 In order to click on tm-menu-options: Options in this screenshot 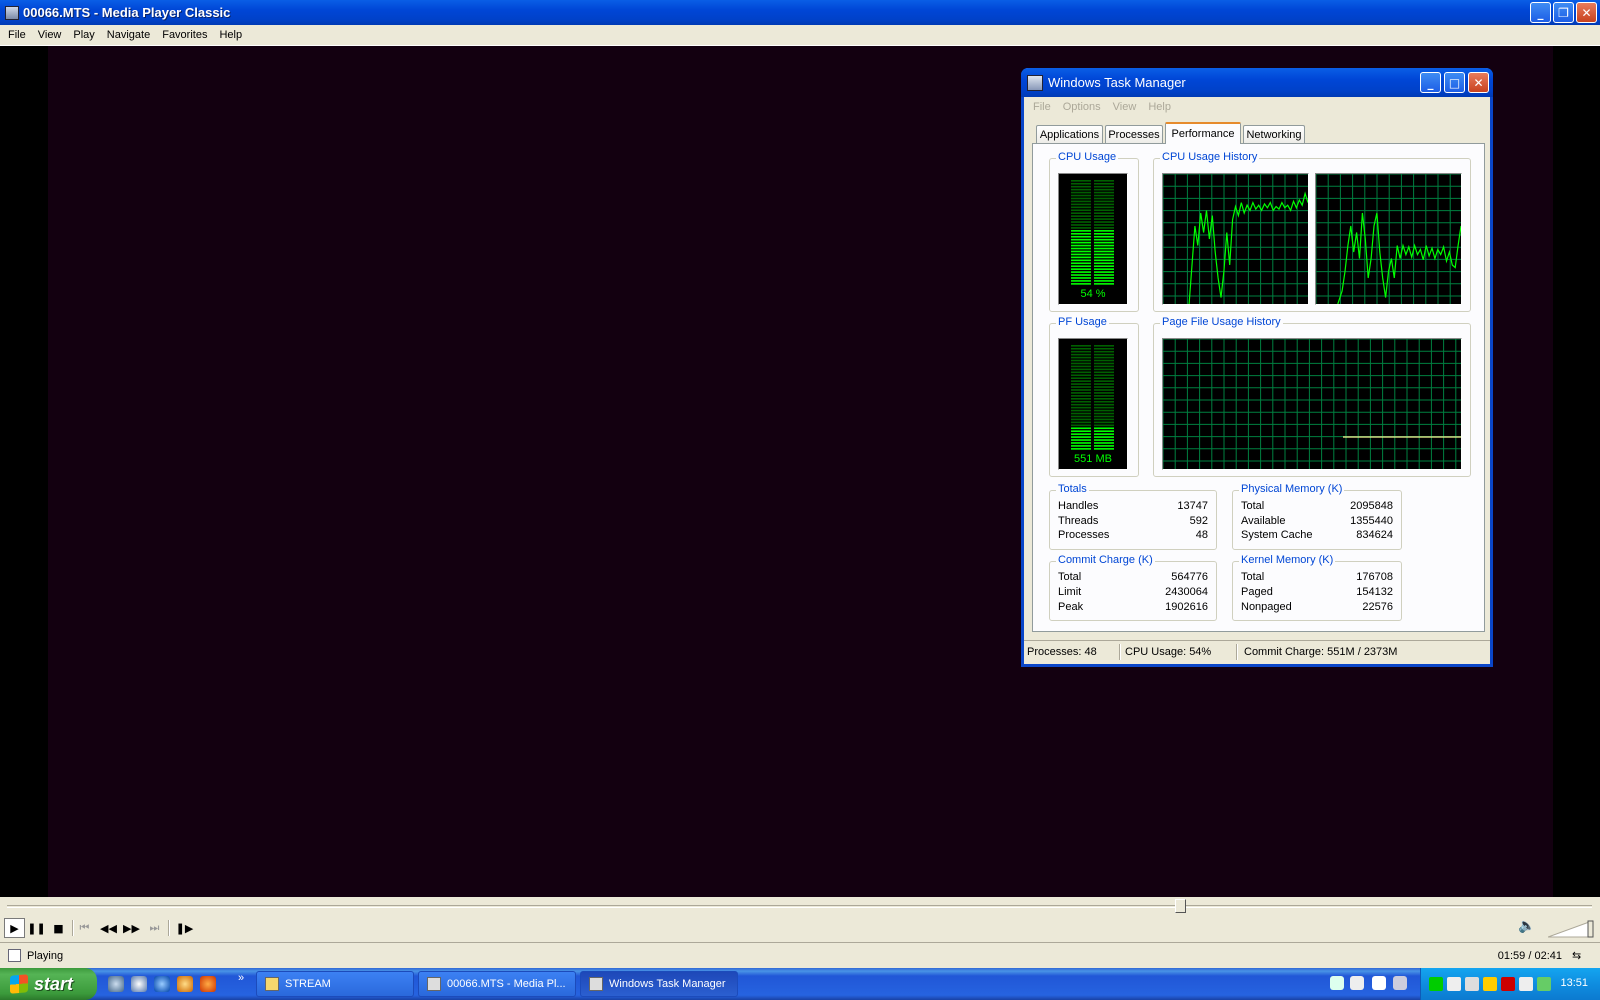, I will do `click(1082, 107)`.